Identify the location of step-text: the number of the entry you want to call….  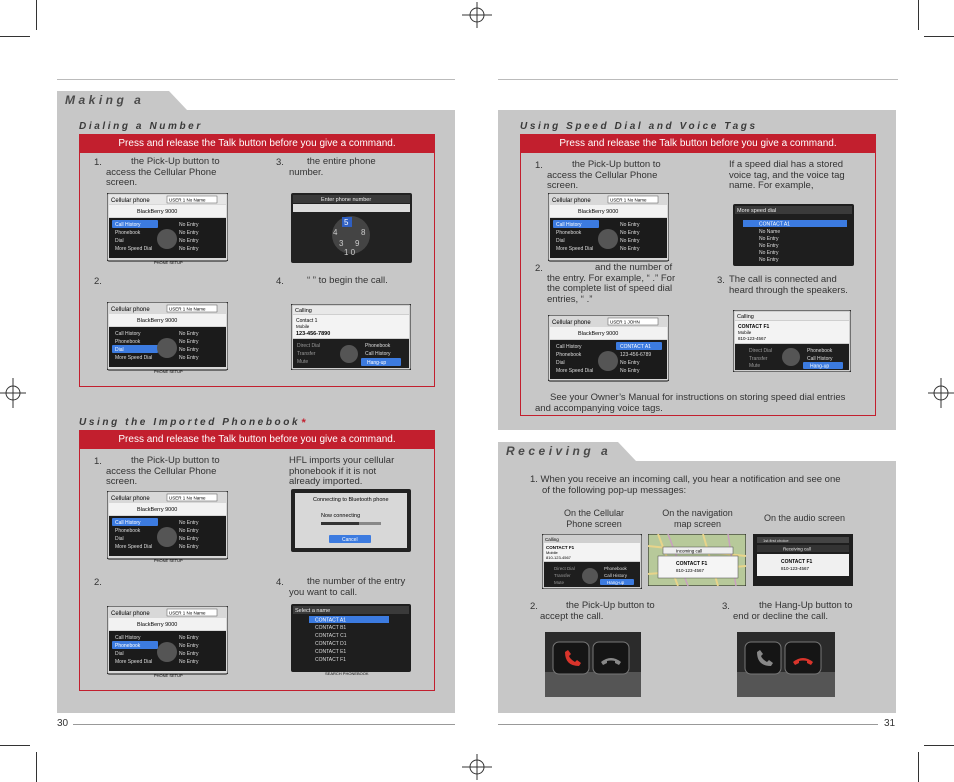
(347, 587).